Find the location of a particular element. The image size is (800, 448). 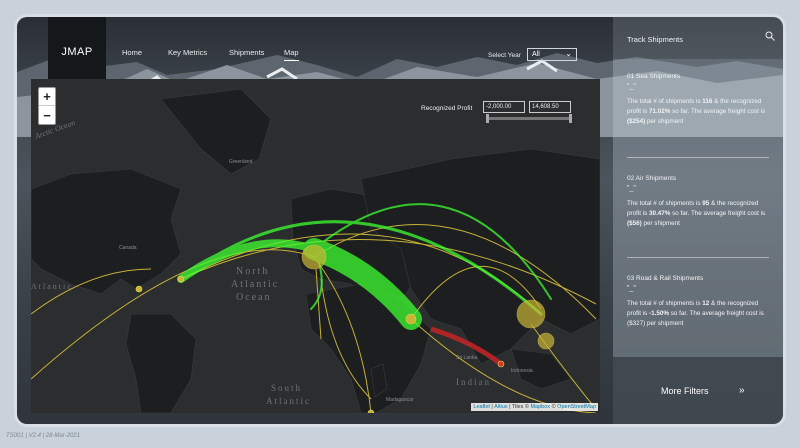

nav-home: Home is located at coordinates (132, 52).